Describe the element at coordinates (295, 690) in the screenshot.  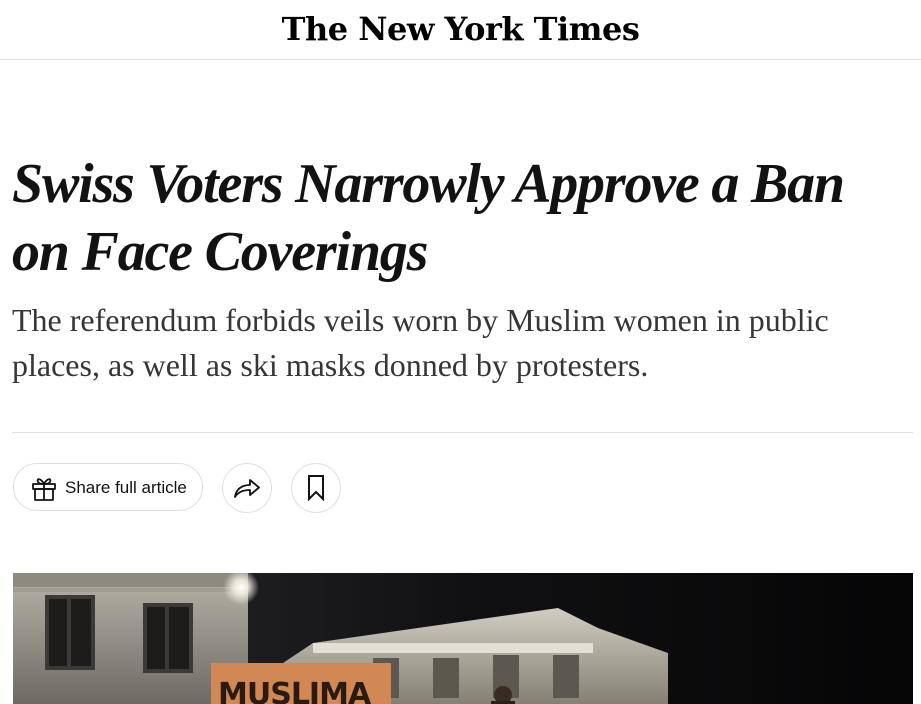
I see `photo-sign-text: MUSLIMA` at that location.